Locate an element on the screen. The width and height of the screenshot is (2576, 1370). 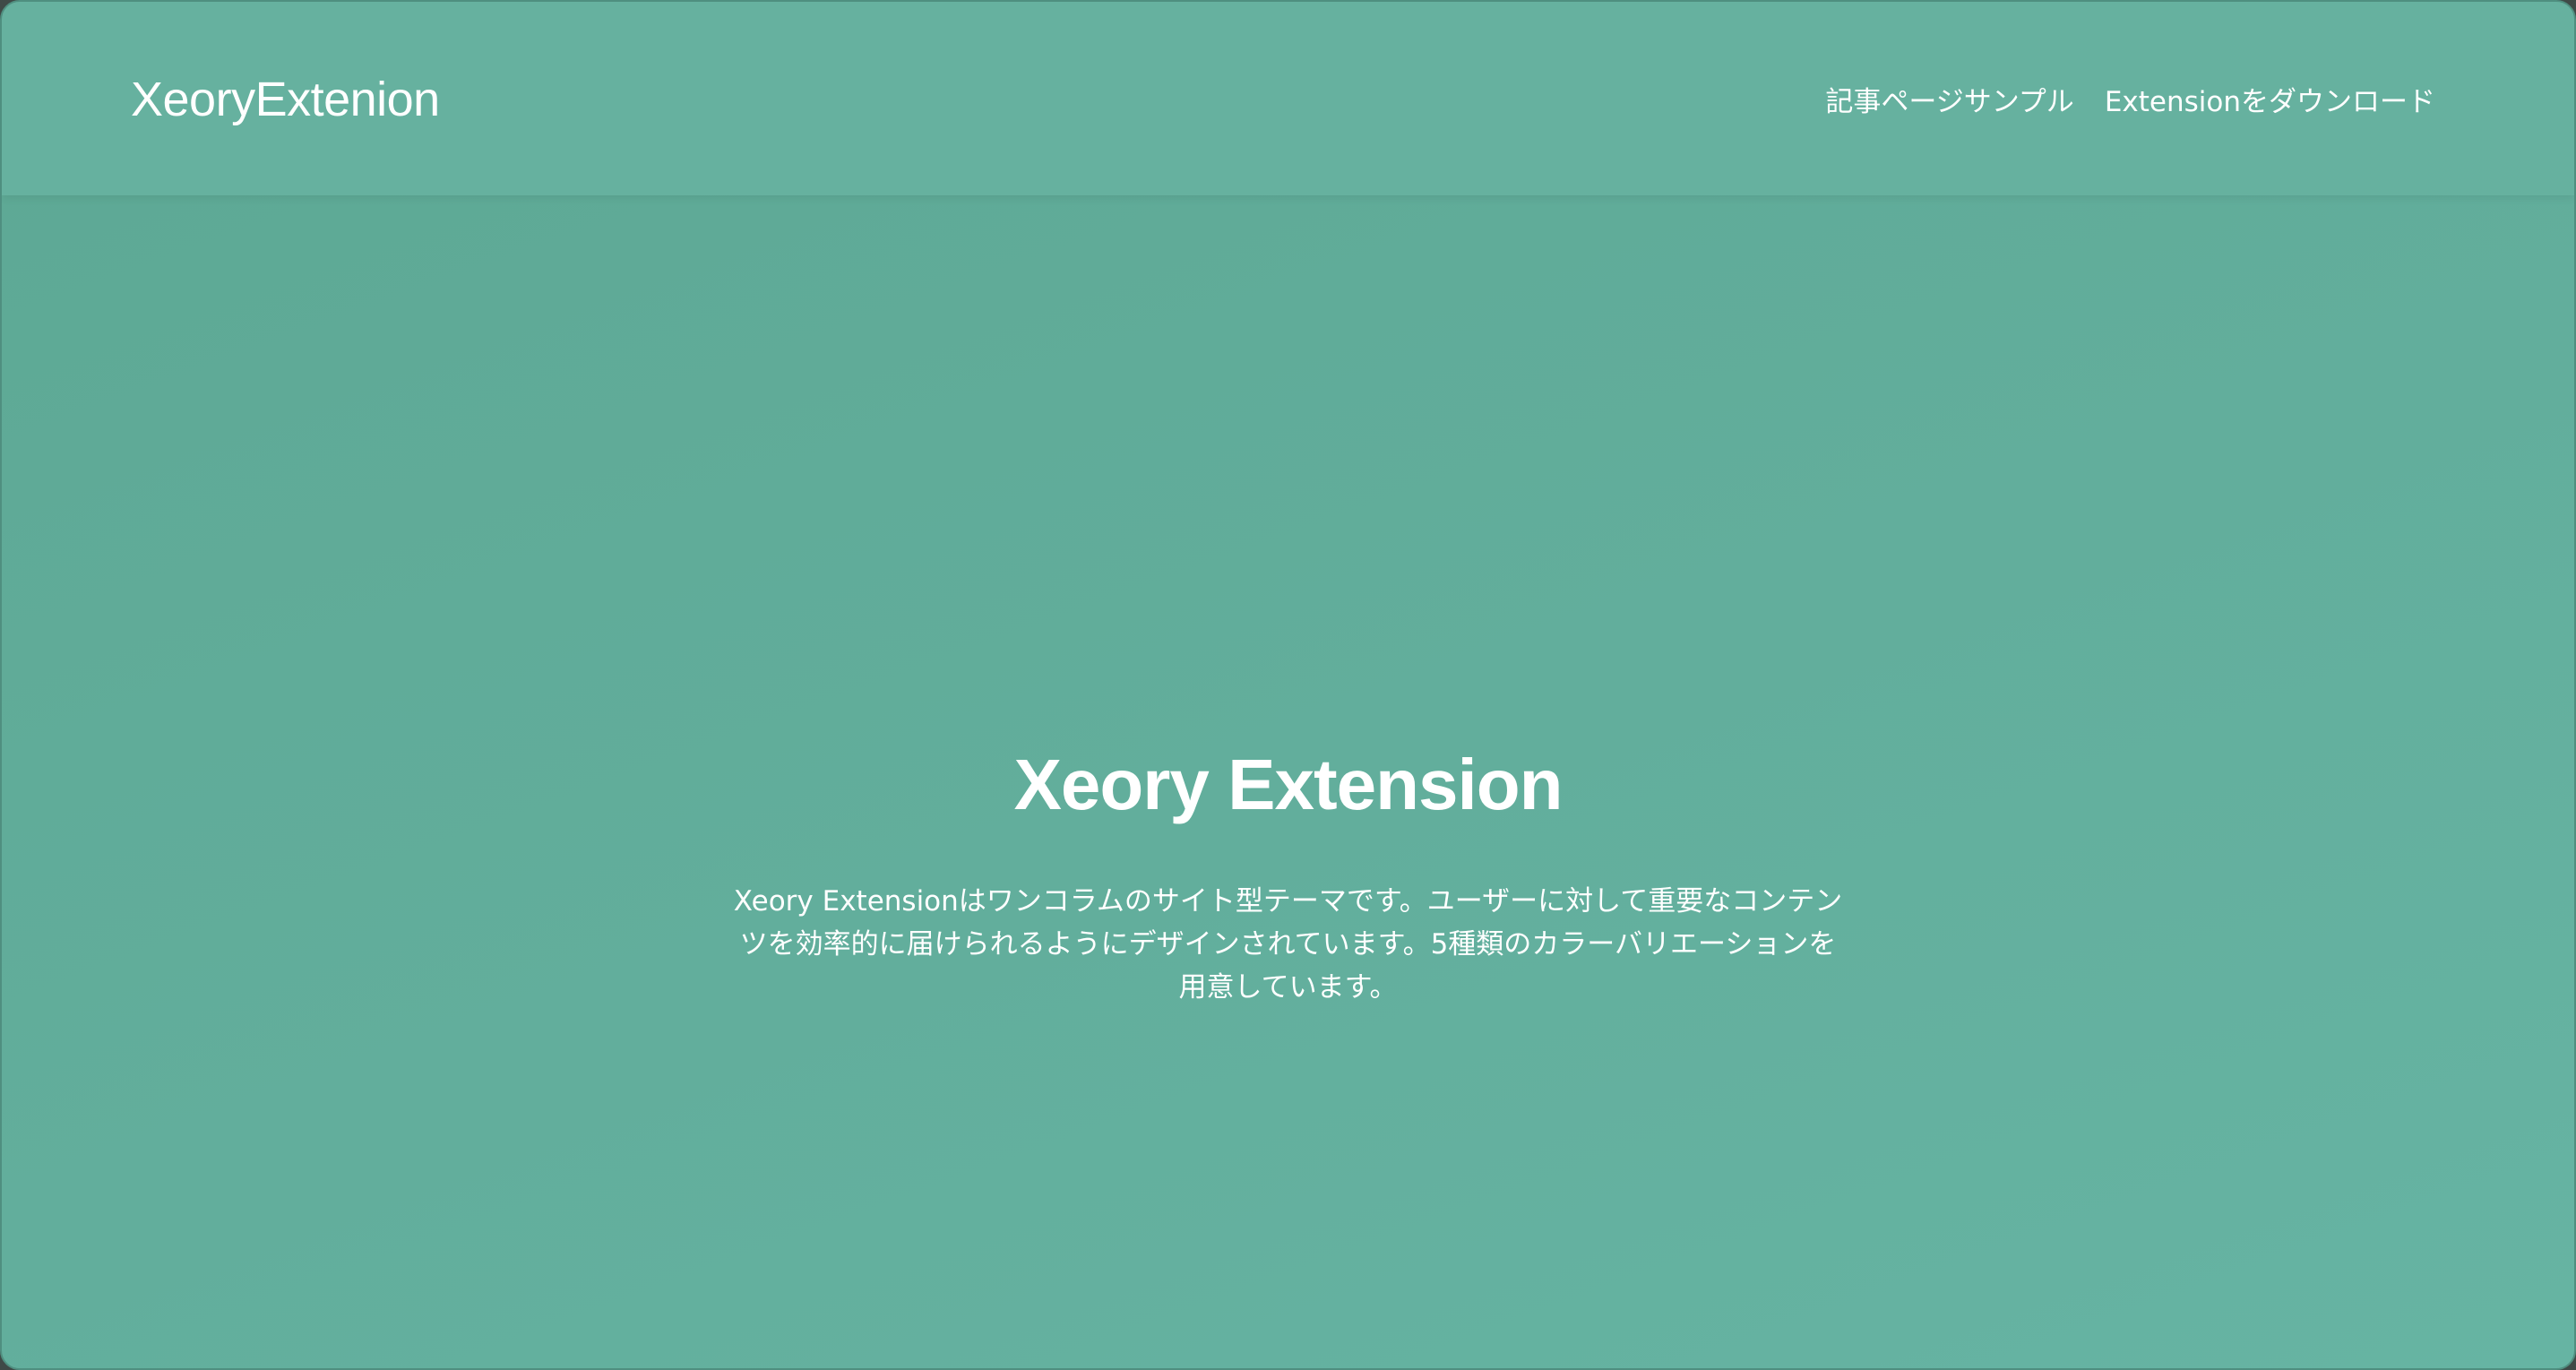
site-header: XeoryExtenion 記事ページサンプル Extensionをダウンロード is located at coordinates (1288, 99).